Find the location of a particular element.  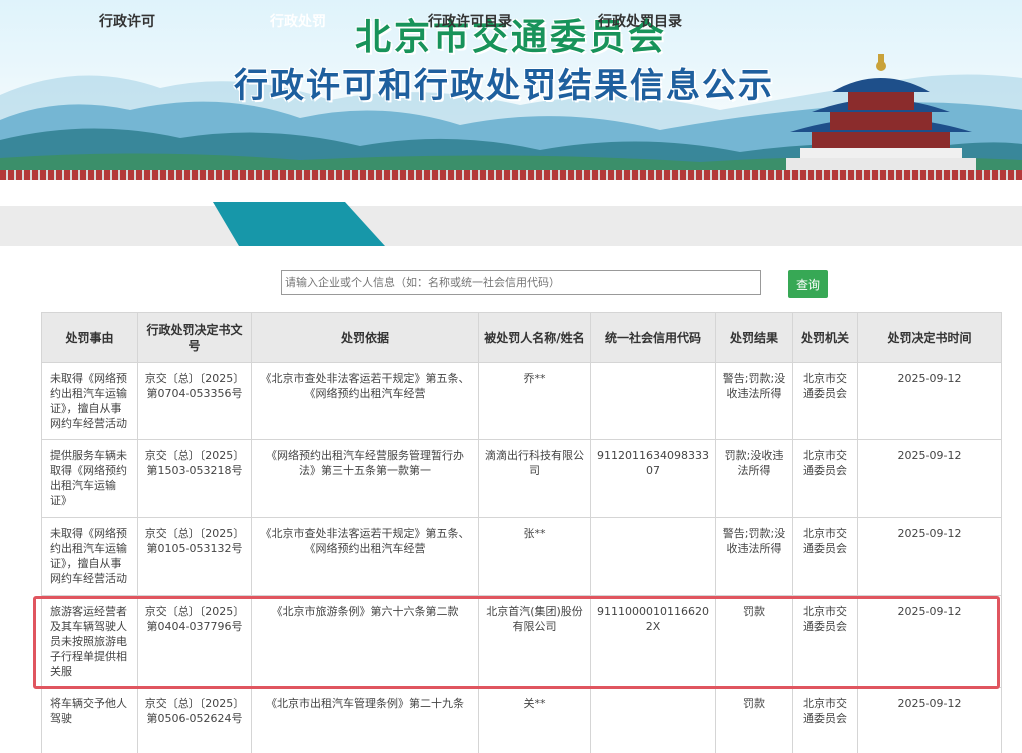

table-cell: 京交〔总〕〔2025〕第1503-053218号 is located at coordinates (194, 478).